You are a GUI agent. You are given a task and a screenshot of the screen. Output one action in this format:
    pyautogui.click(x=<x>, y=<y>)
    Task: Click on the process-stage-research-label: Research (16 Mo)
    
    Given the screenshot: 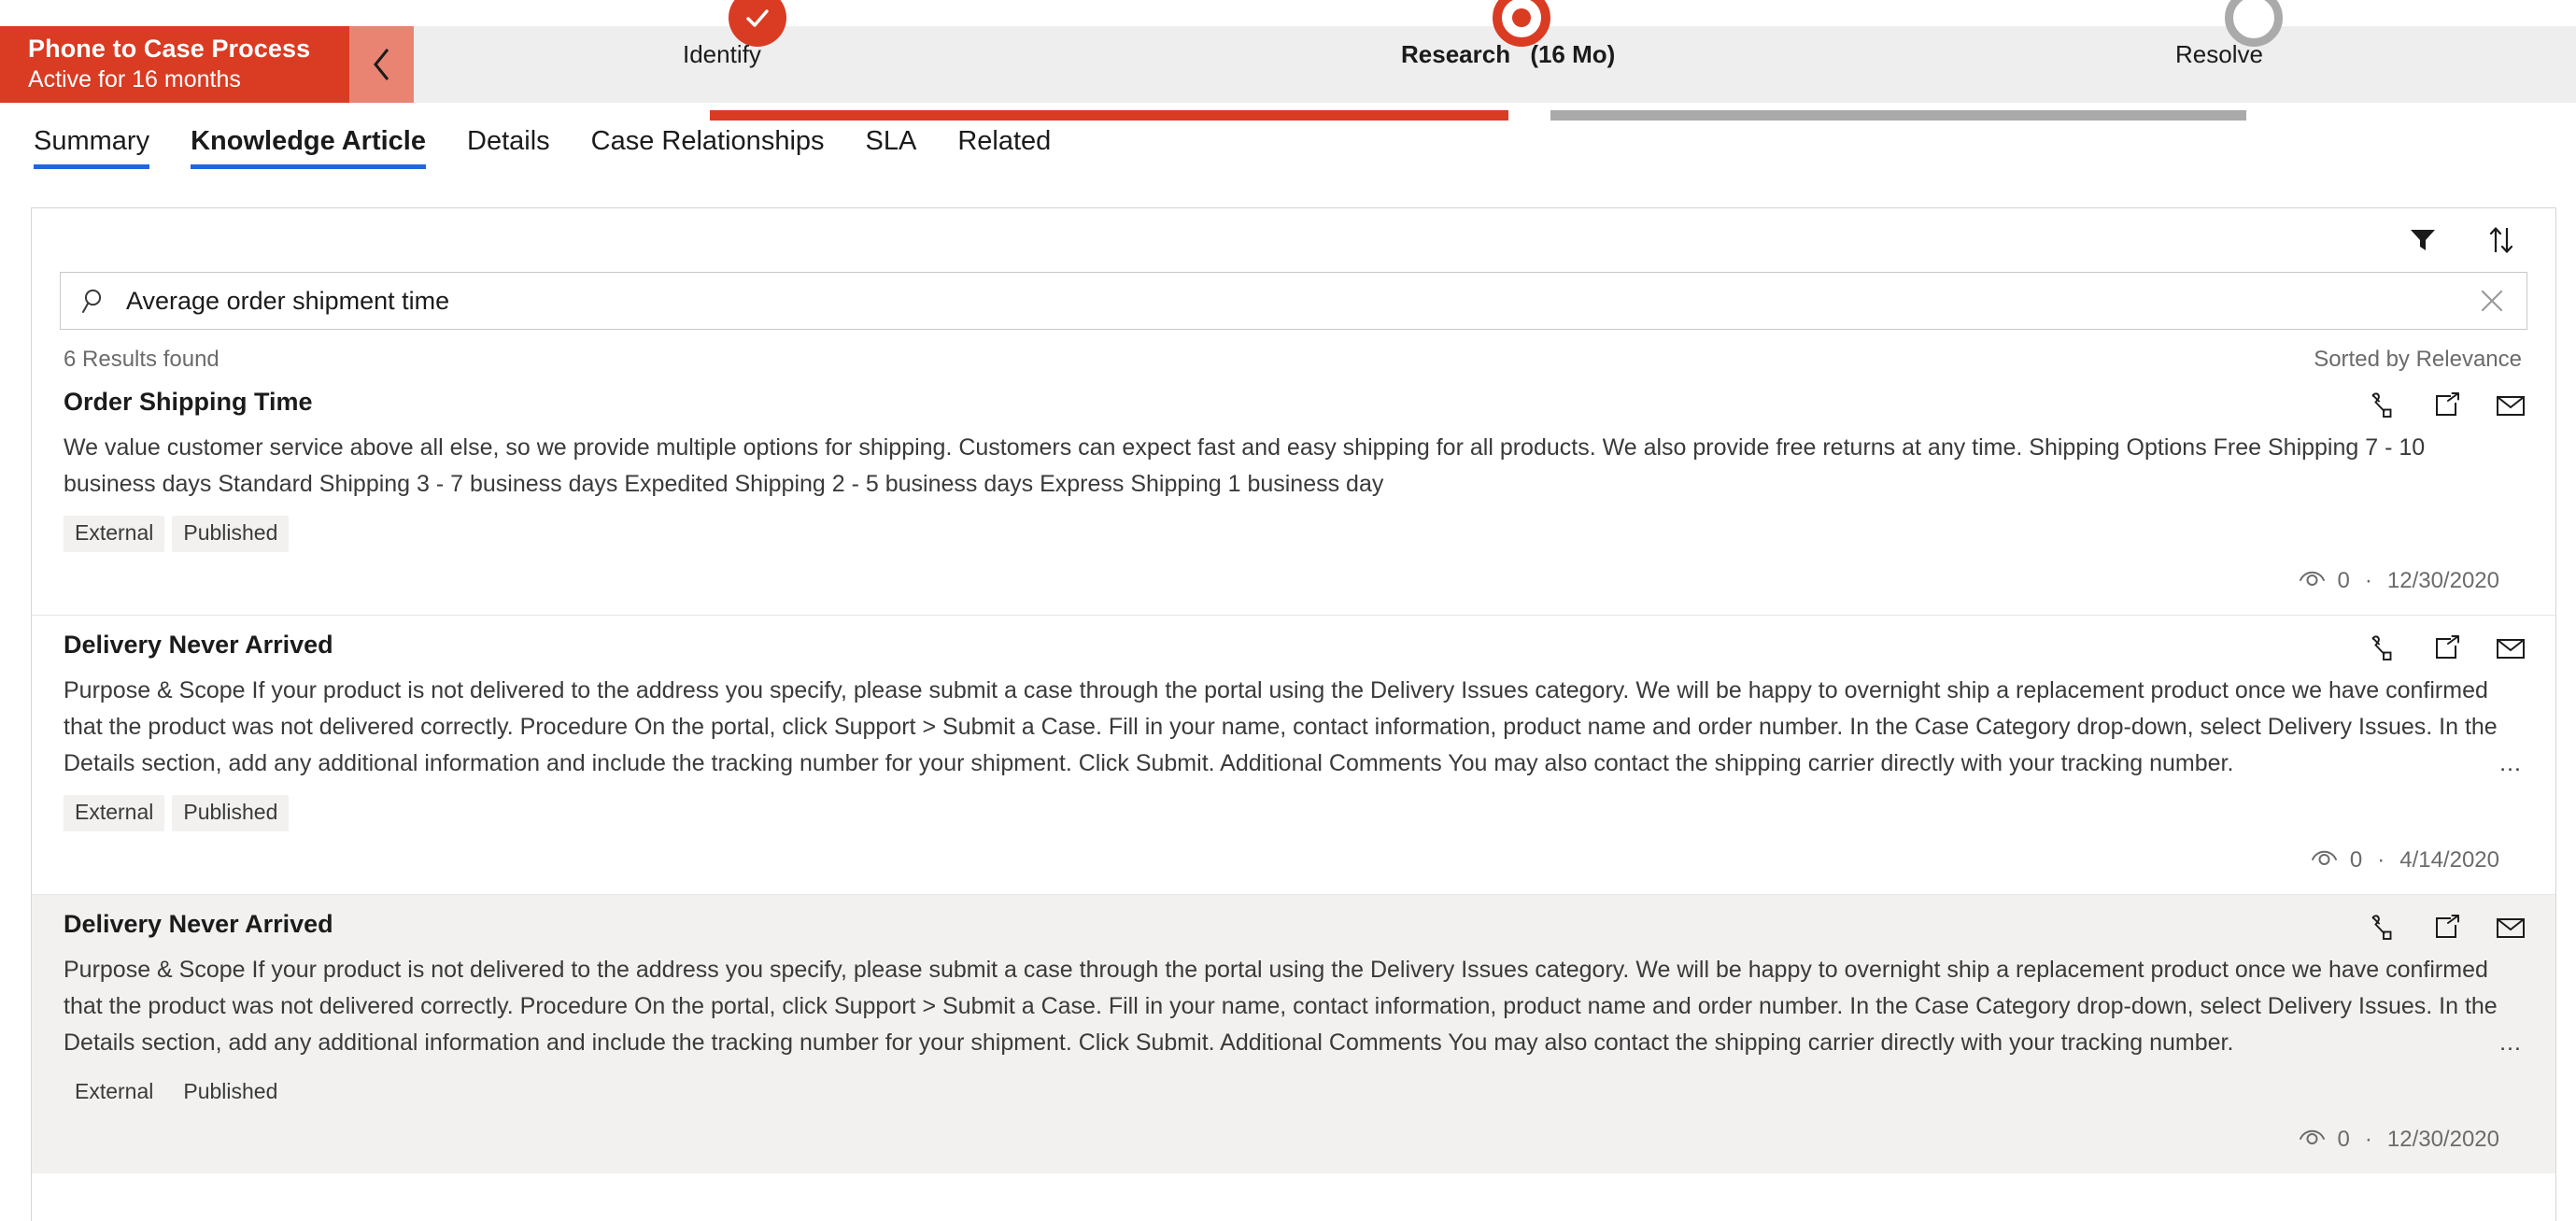 What is the action you would take?
    pyautogui.click(x=1508, y=54)
    